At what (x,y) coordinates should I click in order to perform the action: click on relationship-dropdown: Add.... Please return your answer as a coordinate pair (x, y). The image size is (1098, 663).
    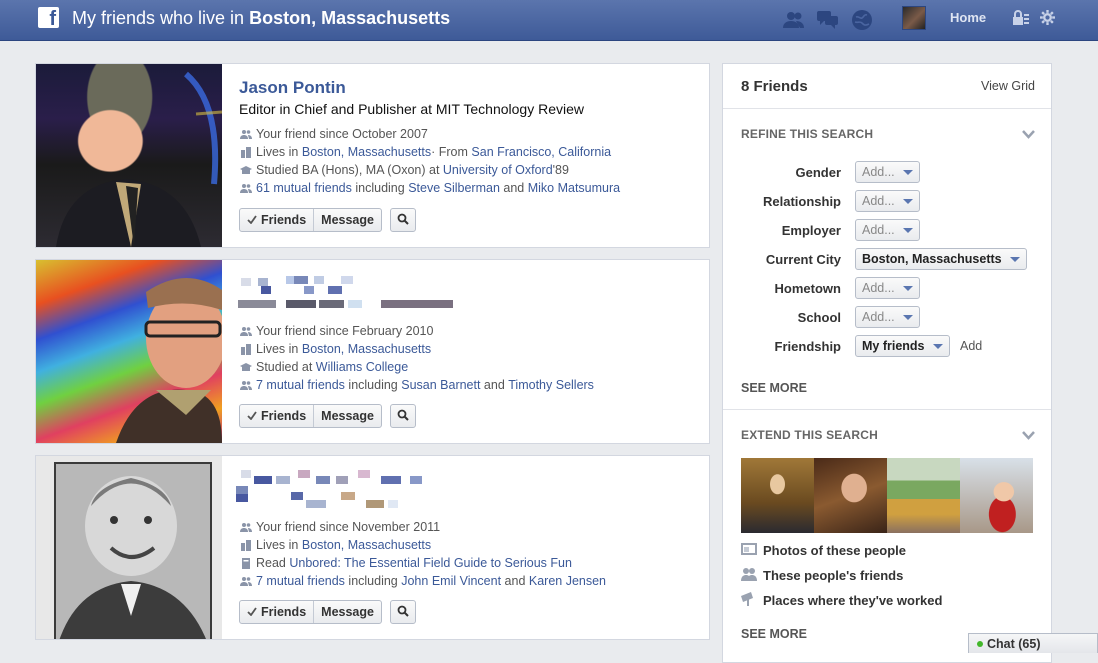
    Looking at the image, I should click on (887, 201).